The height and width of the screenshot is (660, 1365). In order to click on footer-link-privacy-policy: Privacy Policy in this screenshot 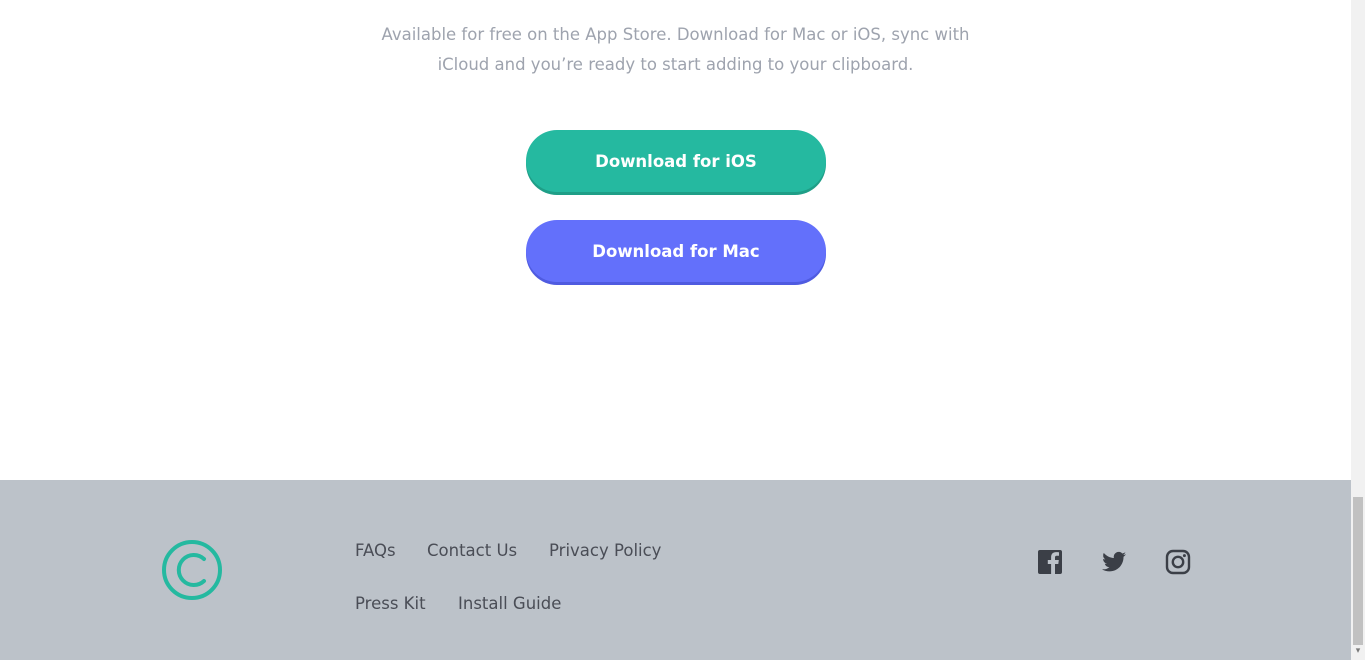, I will do `click(605, 550)`.